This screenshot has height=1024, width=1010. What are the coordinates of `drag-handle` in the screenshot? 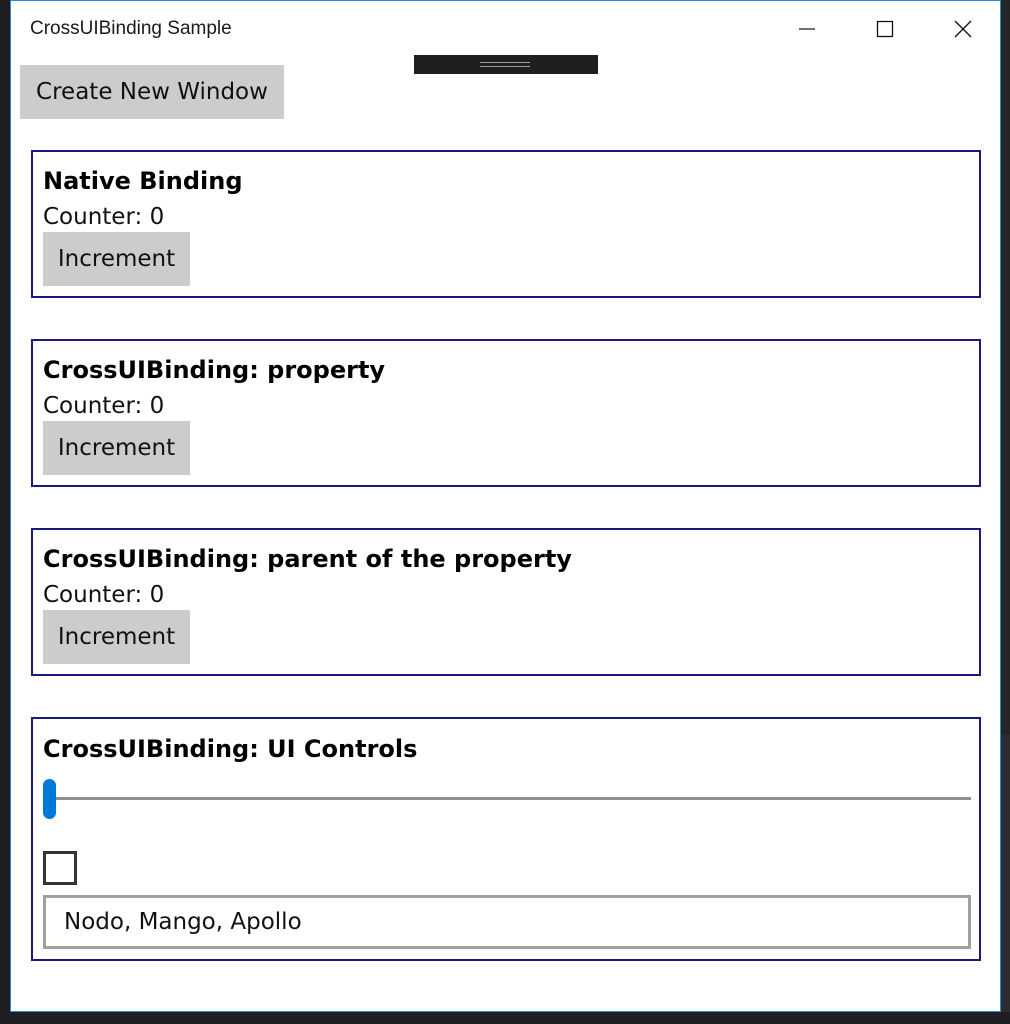 It's located at (506, 64).